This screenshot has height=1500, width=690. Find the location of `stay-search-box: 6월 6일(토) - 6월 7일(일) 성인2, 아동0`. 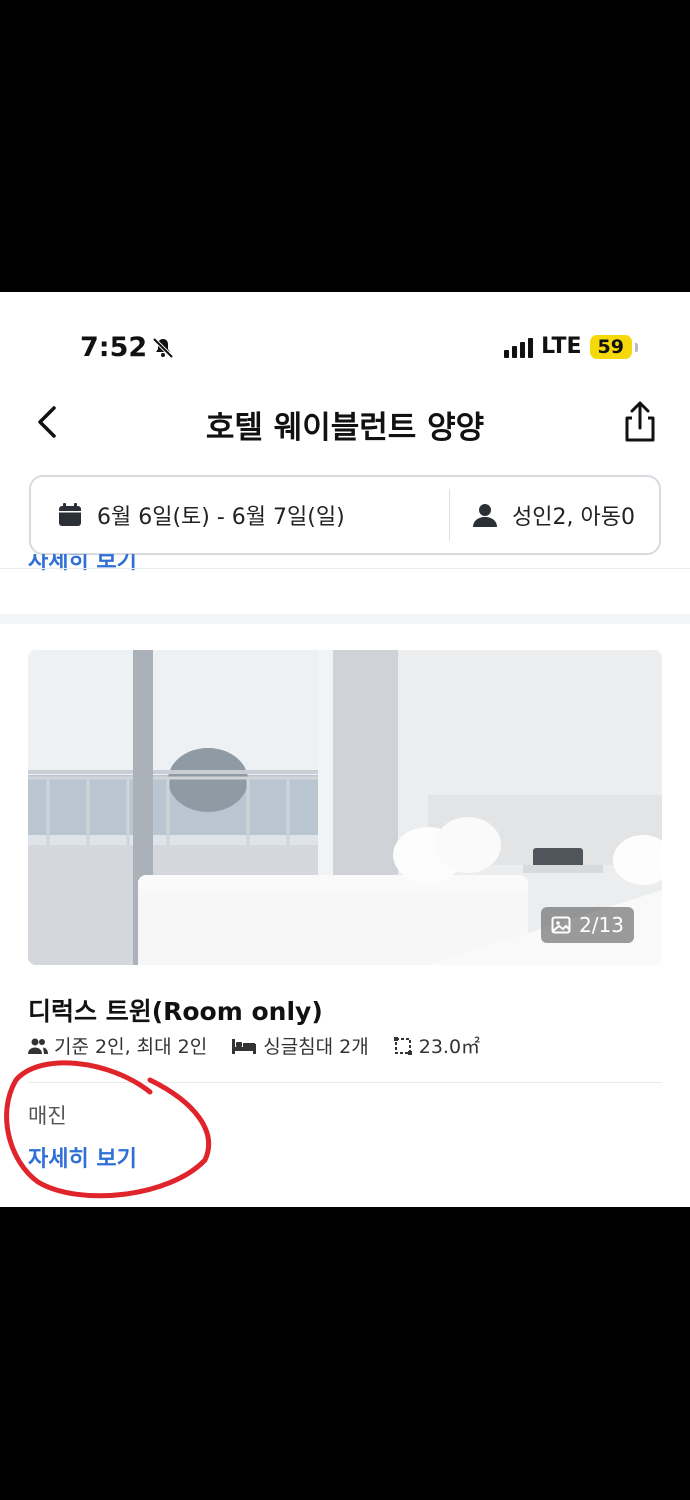

stay-search-box: 6월 6일(토) - 6월 7일(일) 성인2, 아동0 is located at coordinates (345, 515).